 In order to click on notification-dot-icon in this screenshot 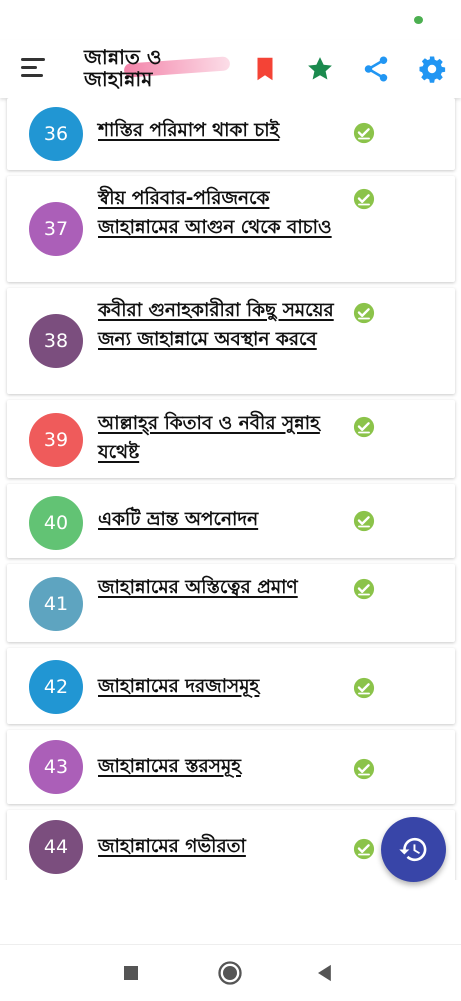, I will do `click(418, 20)`.